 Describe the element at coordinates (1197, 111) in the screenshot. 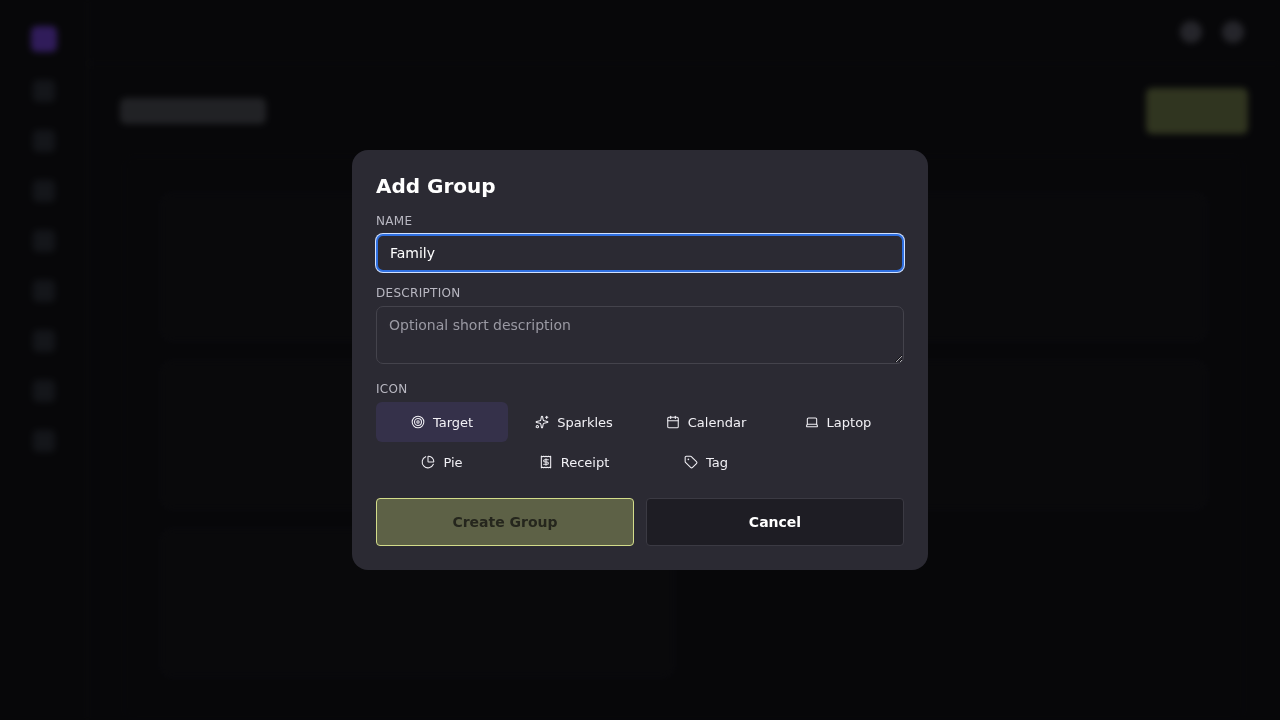

I see `add-button` at that location.